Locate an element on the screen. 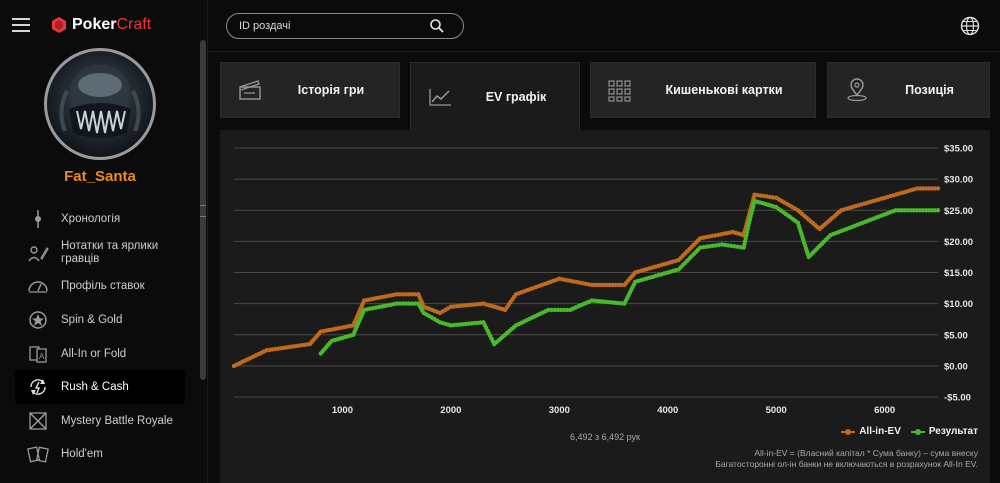 This screenshot has height=483, width=1000. line-chart-icon is located at coordinates (440, 97).